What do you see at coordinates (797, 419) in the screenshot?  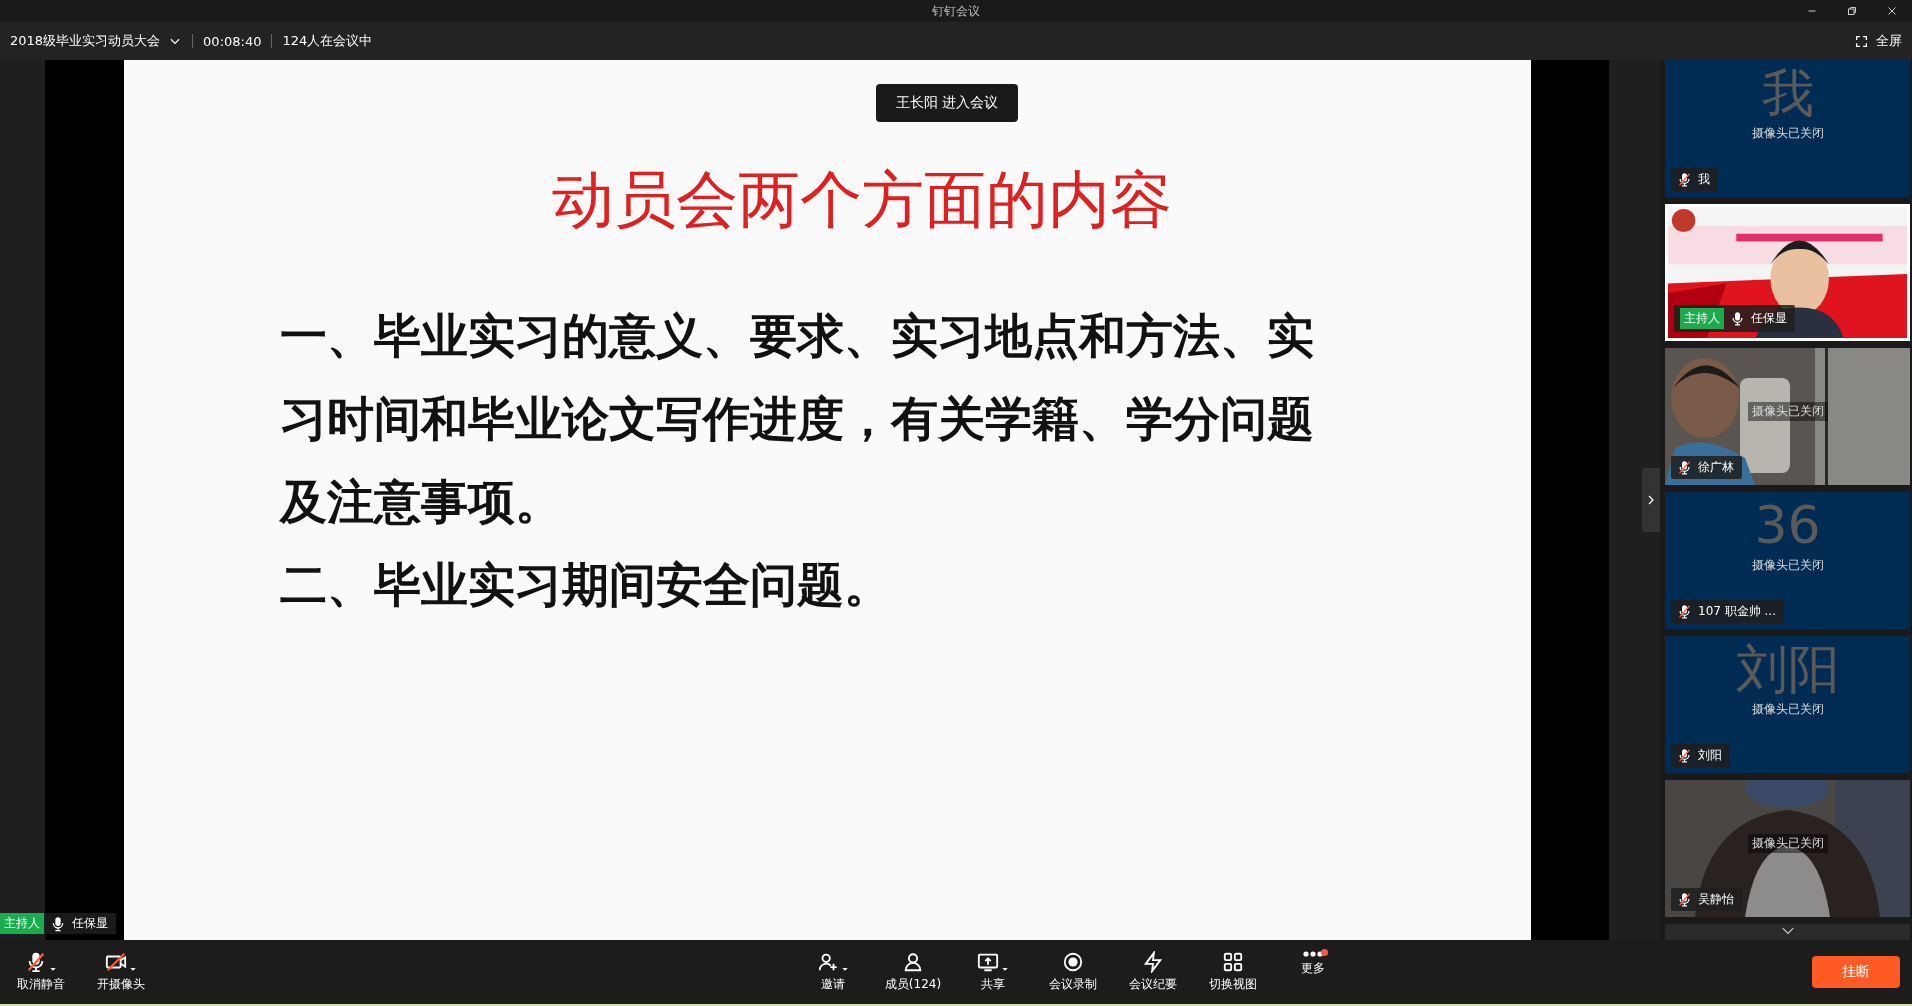 I see `slide-paragraph: 一、毕业实习的意义、要求、实习地点和方法、实习时间和毕业论文写作进度，有关学籍、学分问题及注意事项。` at bounding box center [797, 419].